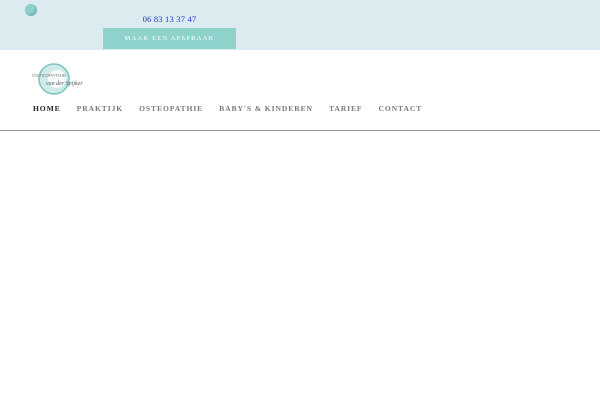  Describe the element at coordinates (47, 108) in the screenshot. I see `nav-item-home: HOME` at that location.